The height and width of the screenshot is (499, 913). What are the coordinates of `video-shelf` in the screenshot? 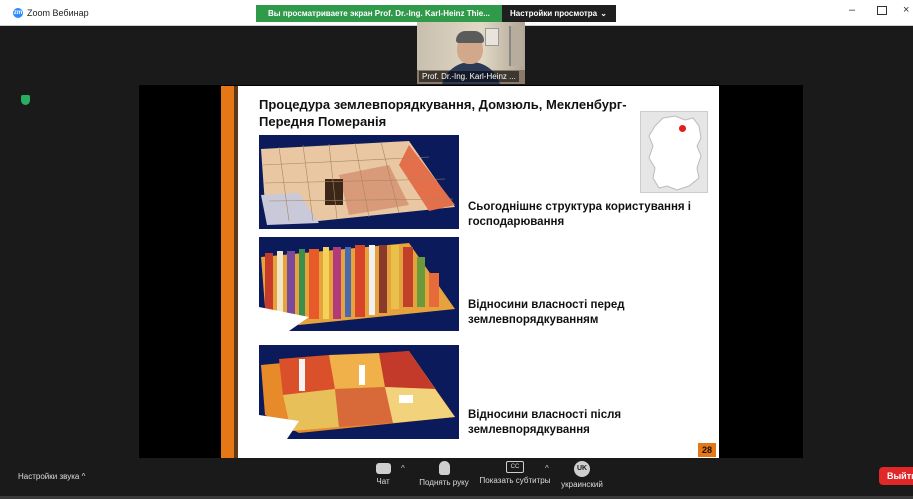 It's located at (516, 46).